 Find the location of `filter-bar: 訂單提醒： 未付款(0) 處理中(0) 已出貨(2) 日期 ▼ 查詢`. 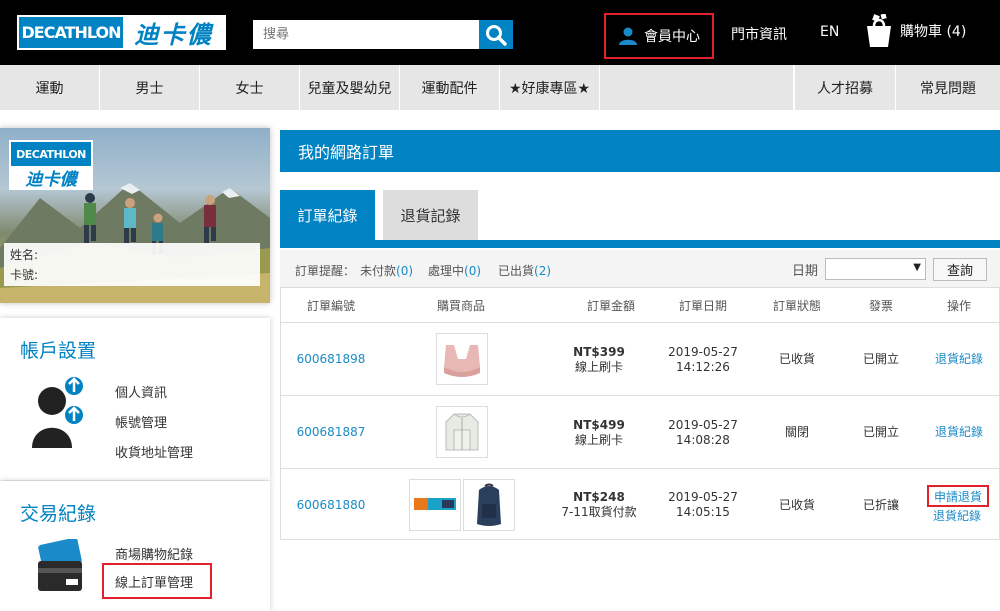

filter-bar: 訂單提醒： 未付款(0) 處理中(0) 已出貨(2) 日期 ▼ 查詢 is located at coordinates (640, 268).